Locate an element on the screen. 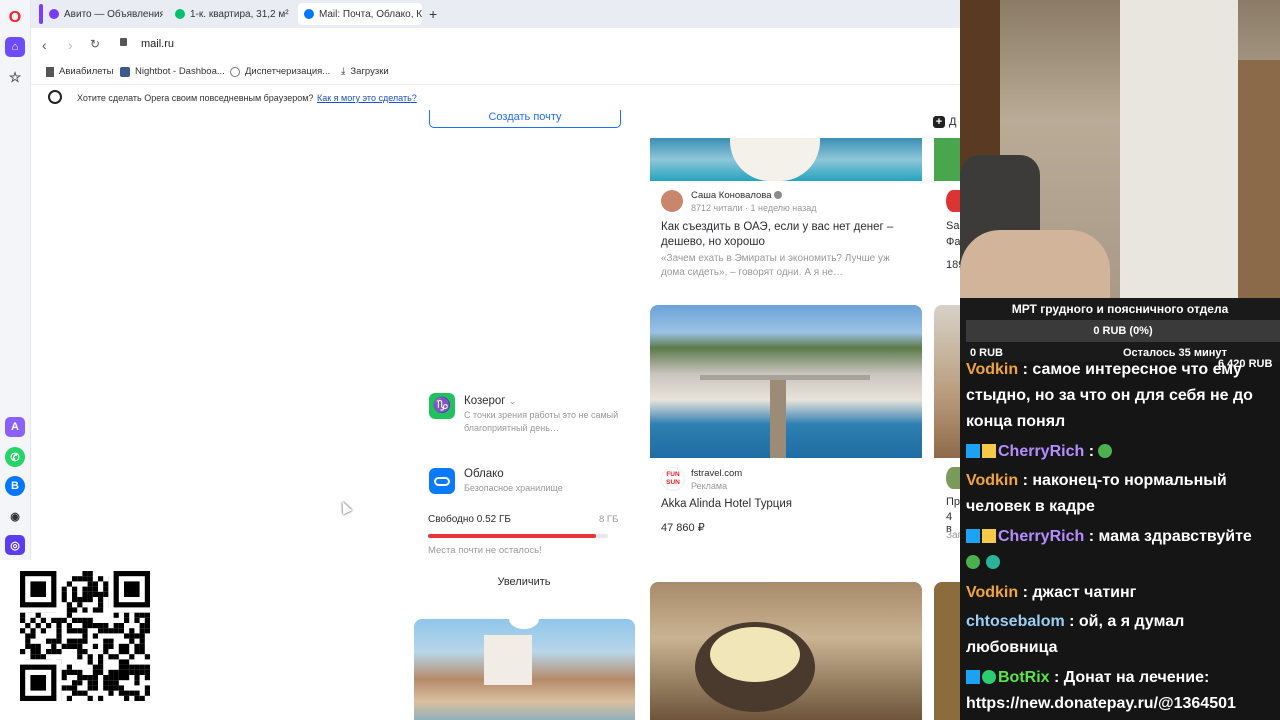 The height and width of the screenshot is (720, 1280). avito-favicon-icon is located at coordinates (54, 14).